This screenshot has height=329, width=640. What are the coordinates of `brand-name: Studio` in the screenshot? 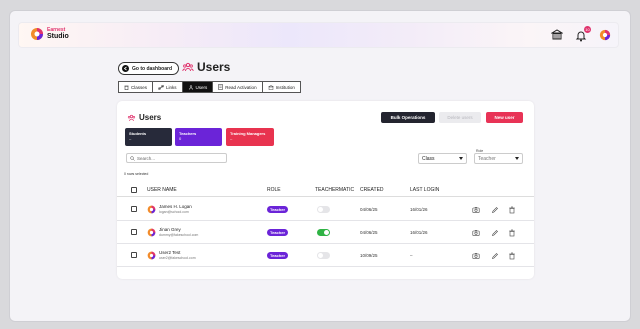 It's located at (58, 36).